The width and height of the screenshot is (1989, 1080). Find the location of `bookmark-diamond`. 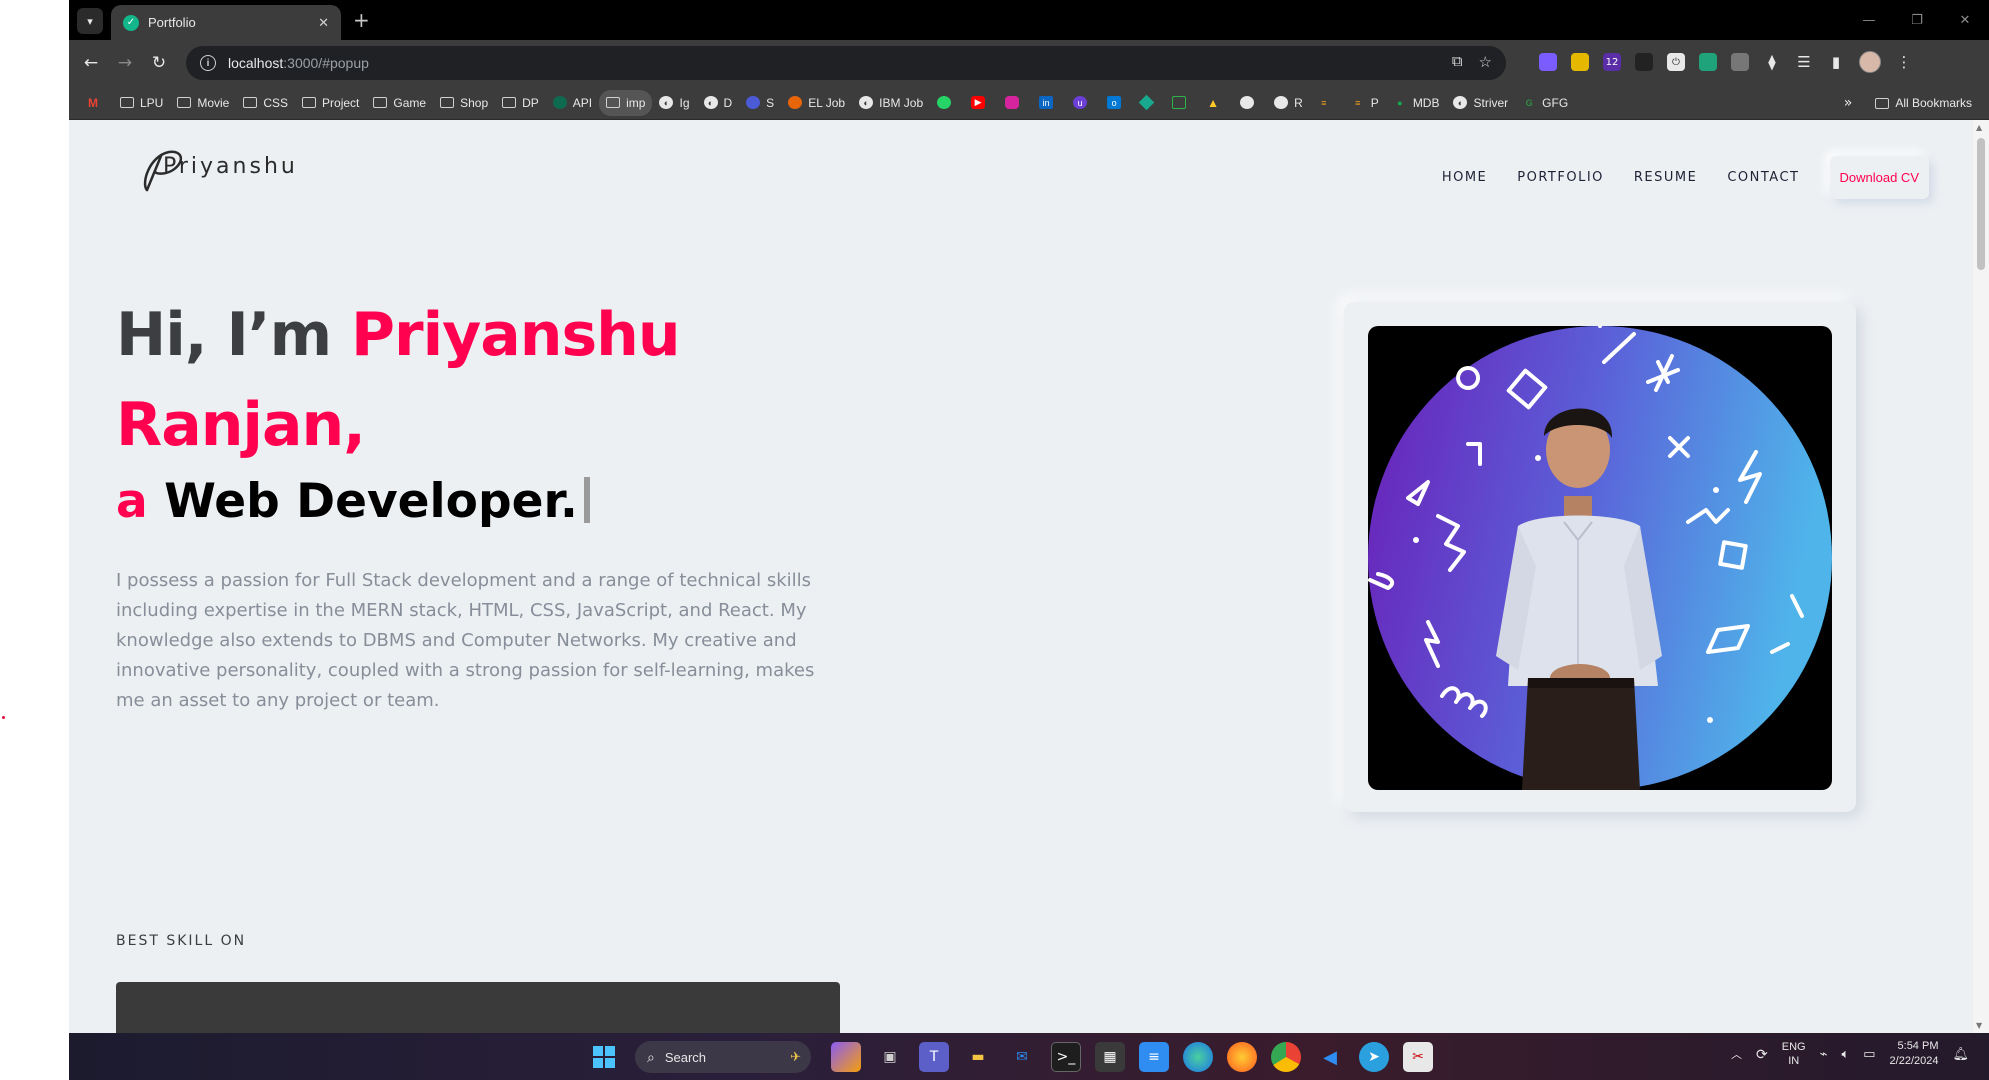

bookmark-diamond is located at coordinates (1149, 103).